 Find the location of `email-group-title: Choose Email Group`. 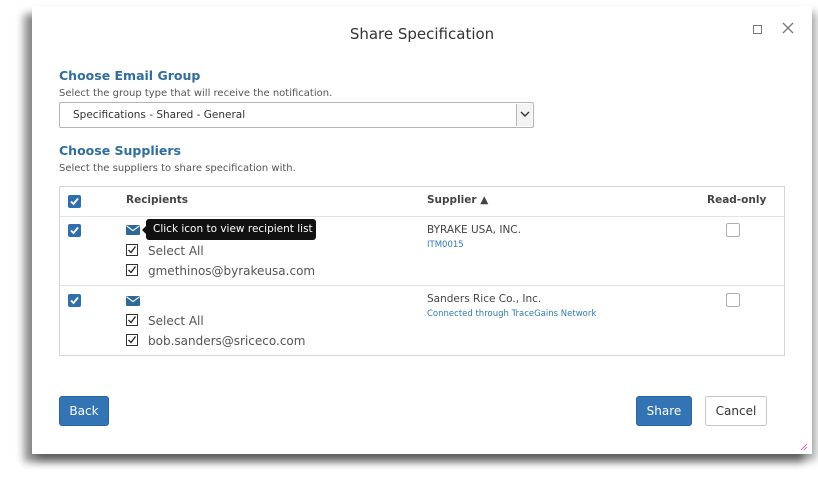

email-group-title: Choose Email Group is located at coordinates (130, 75).